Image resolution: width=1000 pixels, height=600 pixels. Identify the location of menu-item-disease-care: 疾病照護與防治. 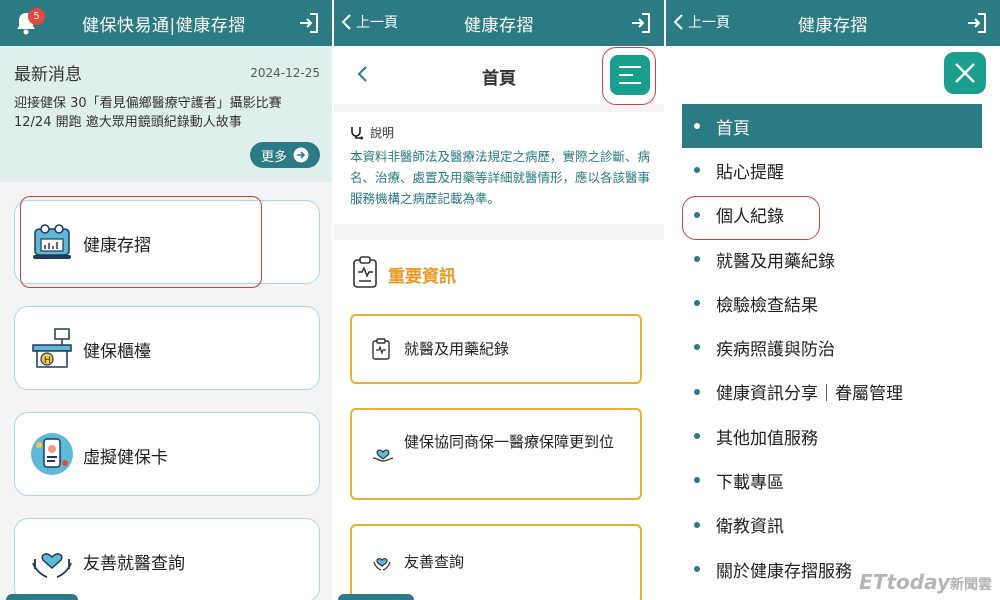
(832, 347).